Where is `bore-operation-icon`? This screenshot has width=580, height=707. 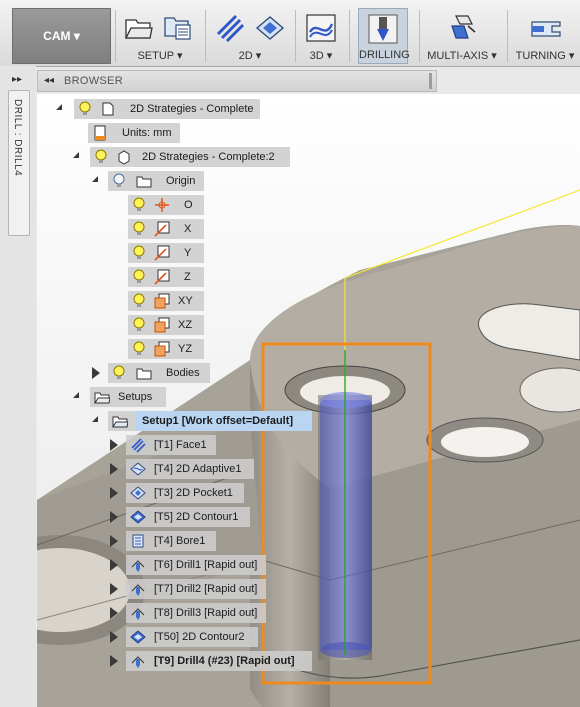
bore-operation-icon is located at coordinates (138, 541).